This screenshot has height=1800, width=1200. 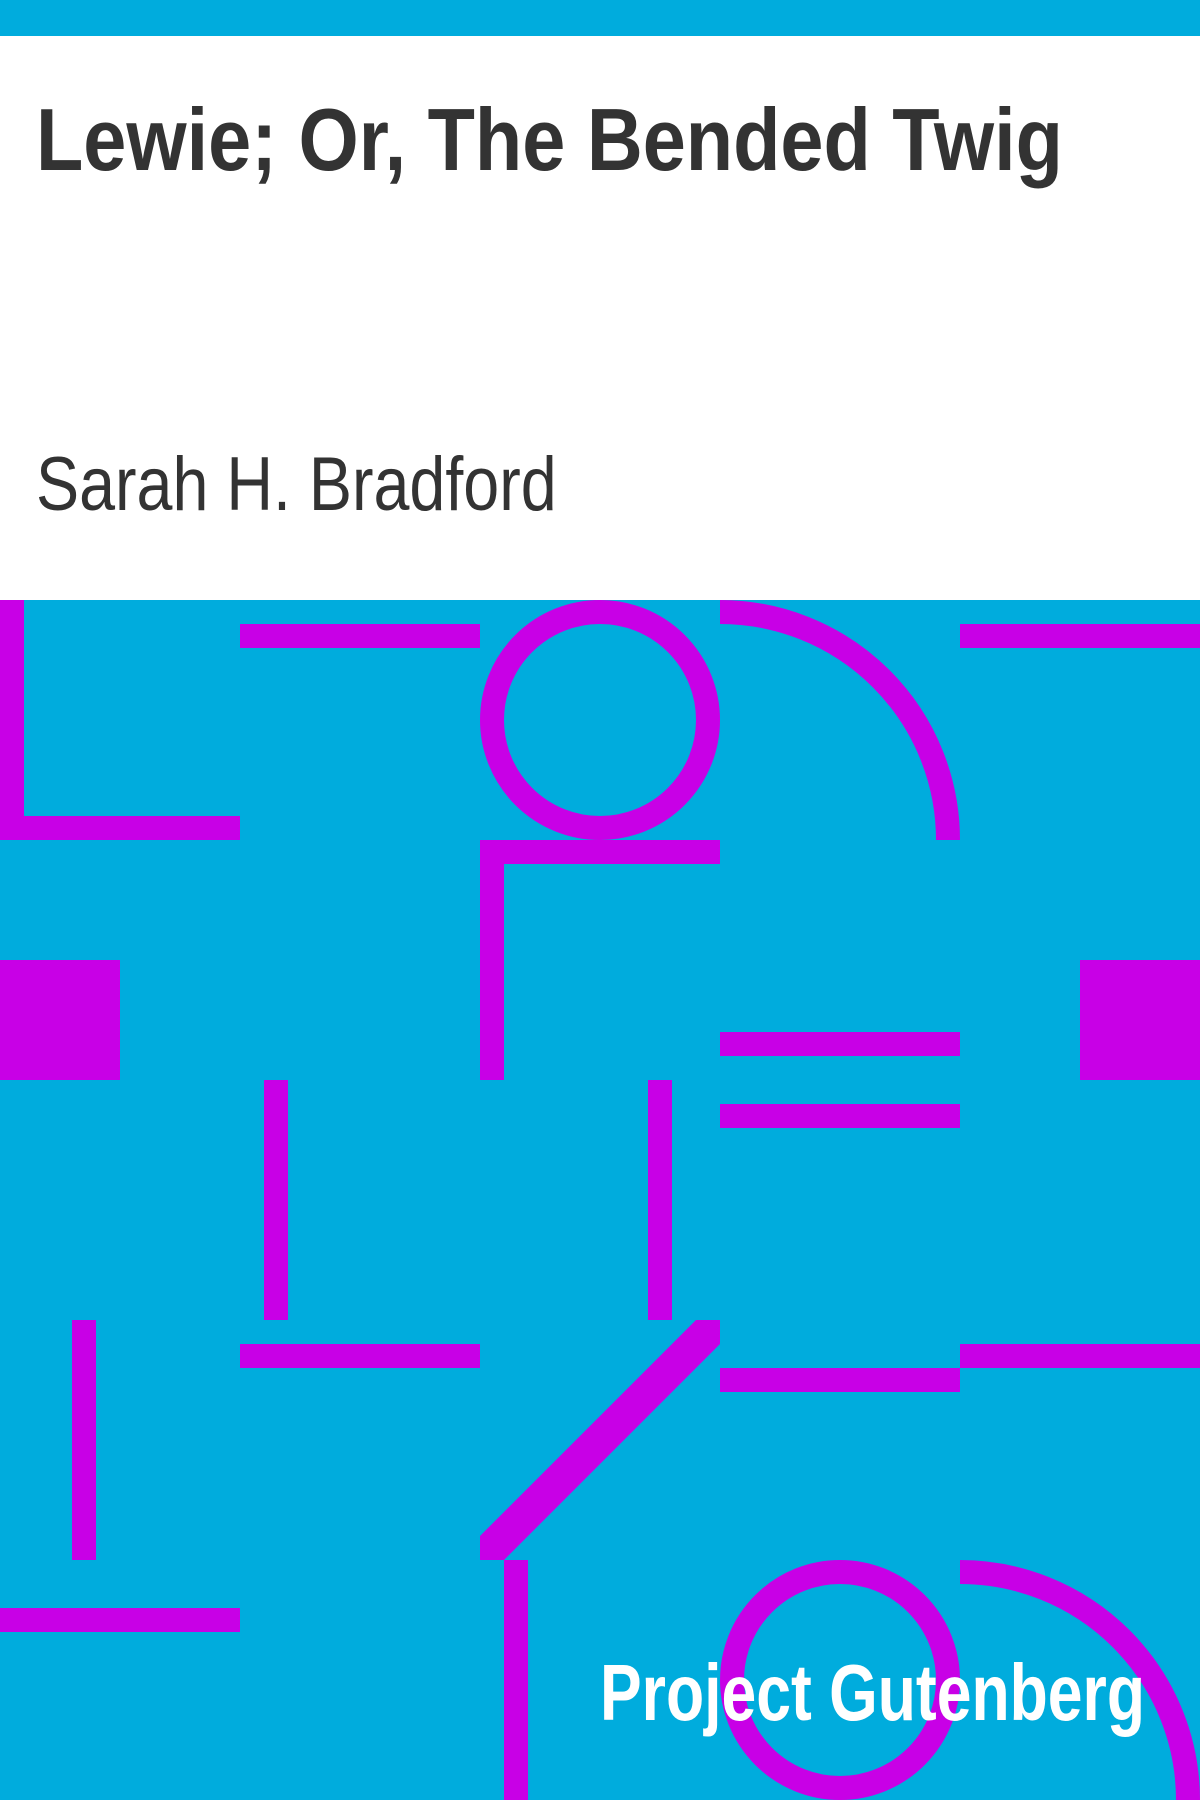 I want to click on pattern-square-right, so click(x=1140, y=1020).